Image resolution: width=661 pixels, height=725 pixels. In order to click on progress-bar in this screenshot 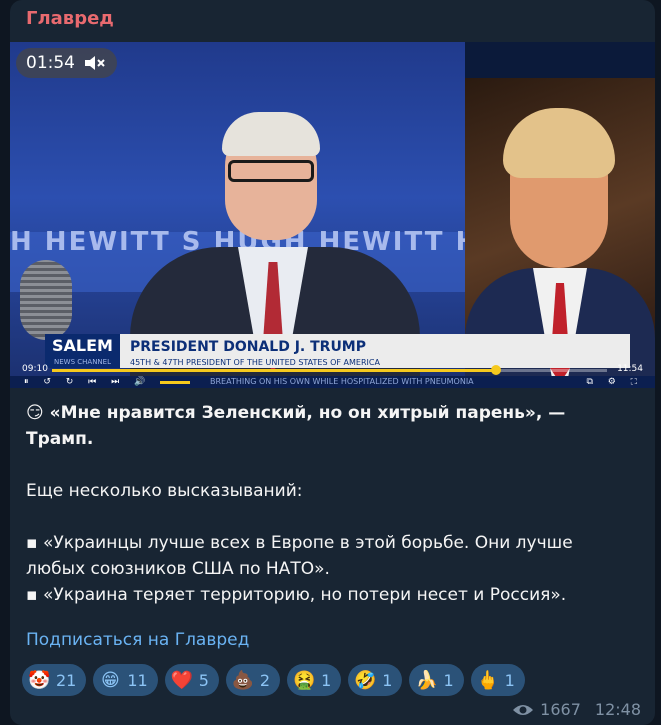, I will do `click(329, 370)`.